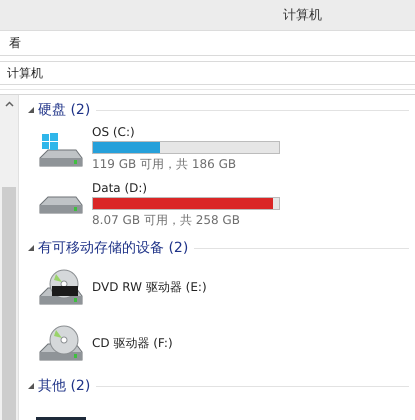  What do you see at coordinates (113, 248) in the screenshot?
I see `group-header: 有可移动存储的设备 (2)` at bounding box center [113, 248].